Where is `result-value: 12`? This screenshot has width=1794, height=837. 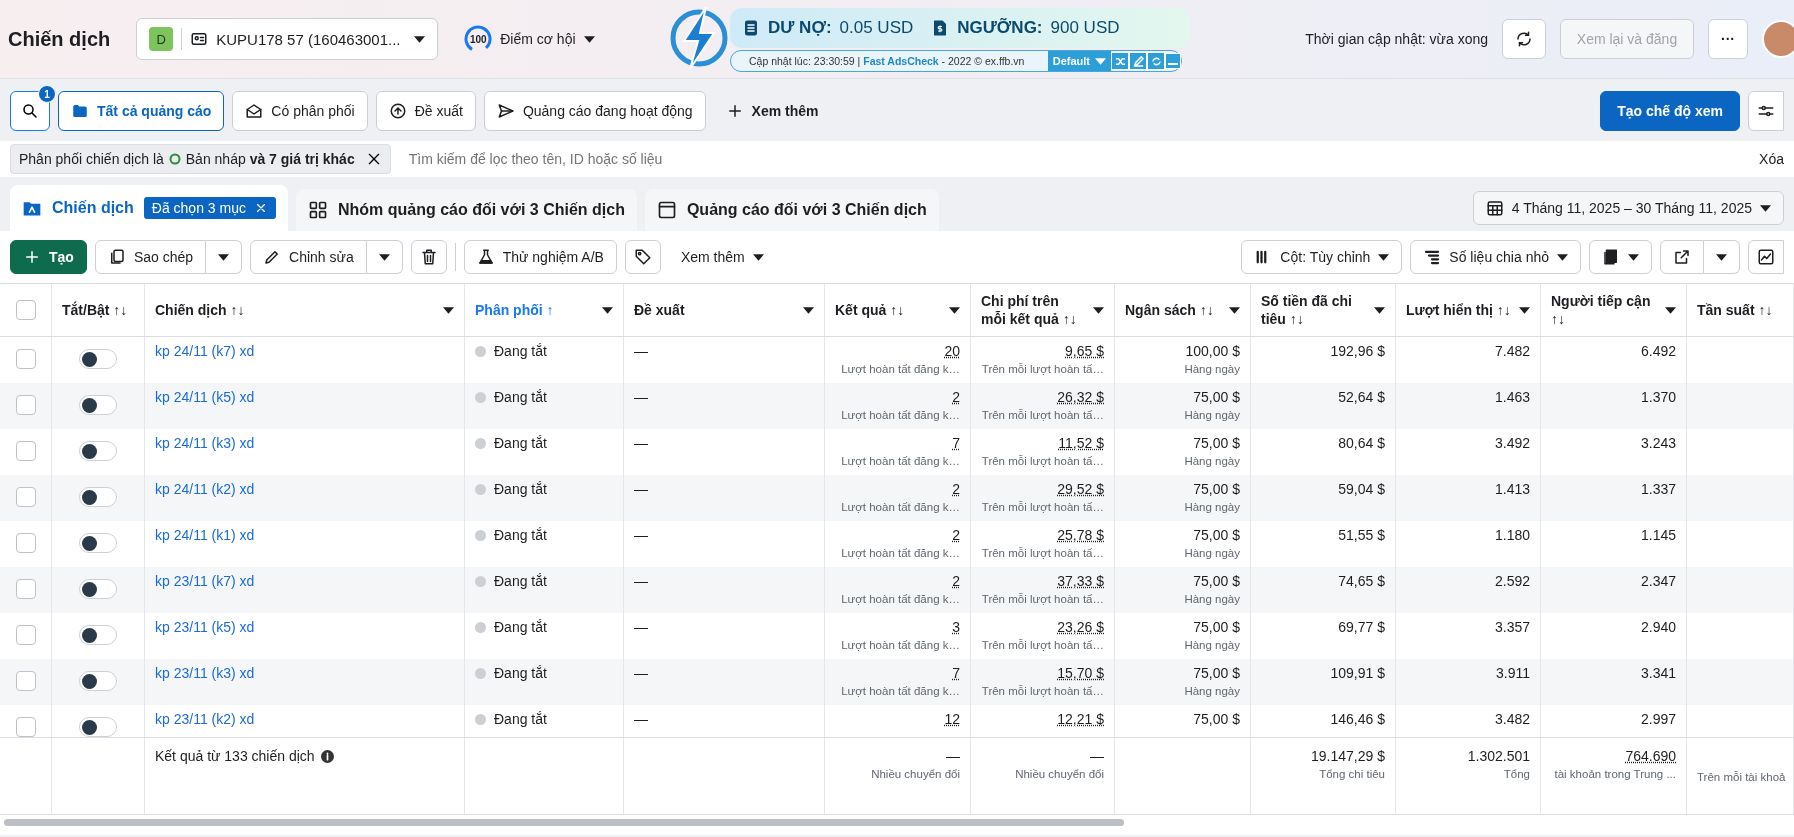
result-value: 12 is located at coordinates (952, 719).